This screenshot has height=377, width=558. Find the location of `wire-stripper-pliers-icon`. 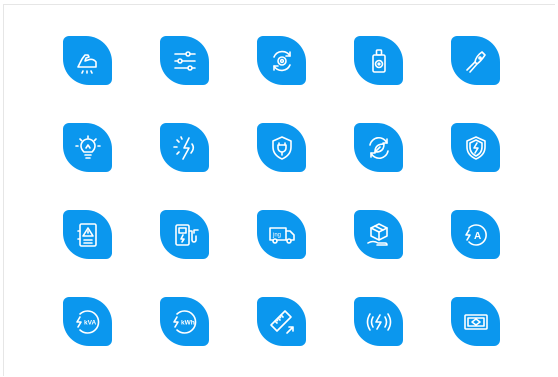

wire-stripper-pliers-icon is located at coordinates (476, 61).